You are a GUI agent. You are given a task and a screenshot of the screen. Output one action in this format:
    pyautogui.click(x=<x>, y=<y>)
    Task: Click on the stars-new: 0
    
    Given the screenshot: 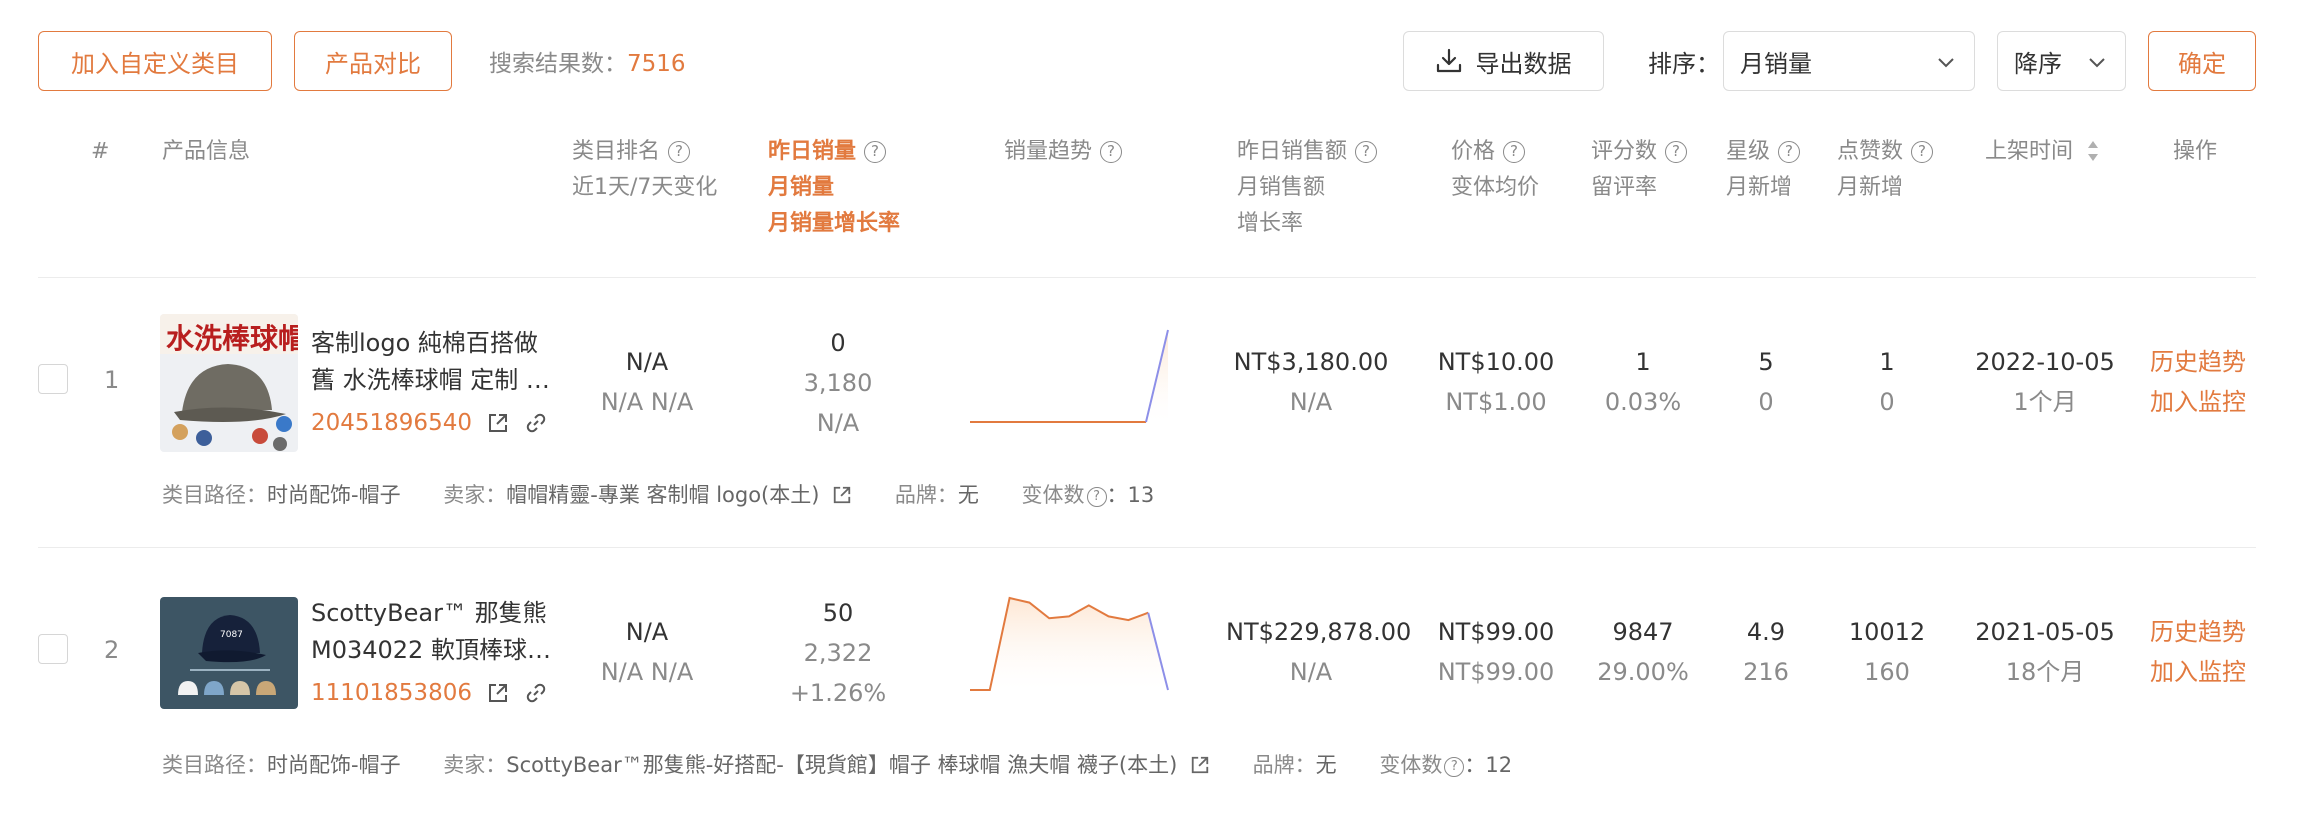 What is the action you would take?
    pyautogui.click(x=1766, y=402)
    